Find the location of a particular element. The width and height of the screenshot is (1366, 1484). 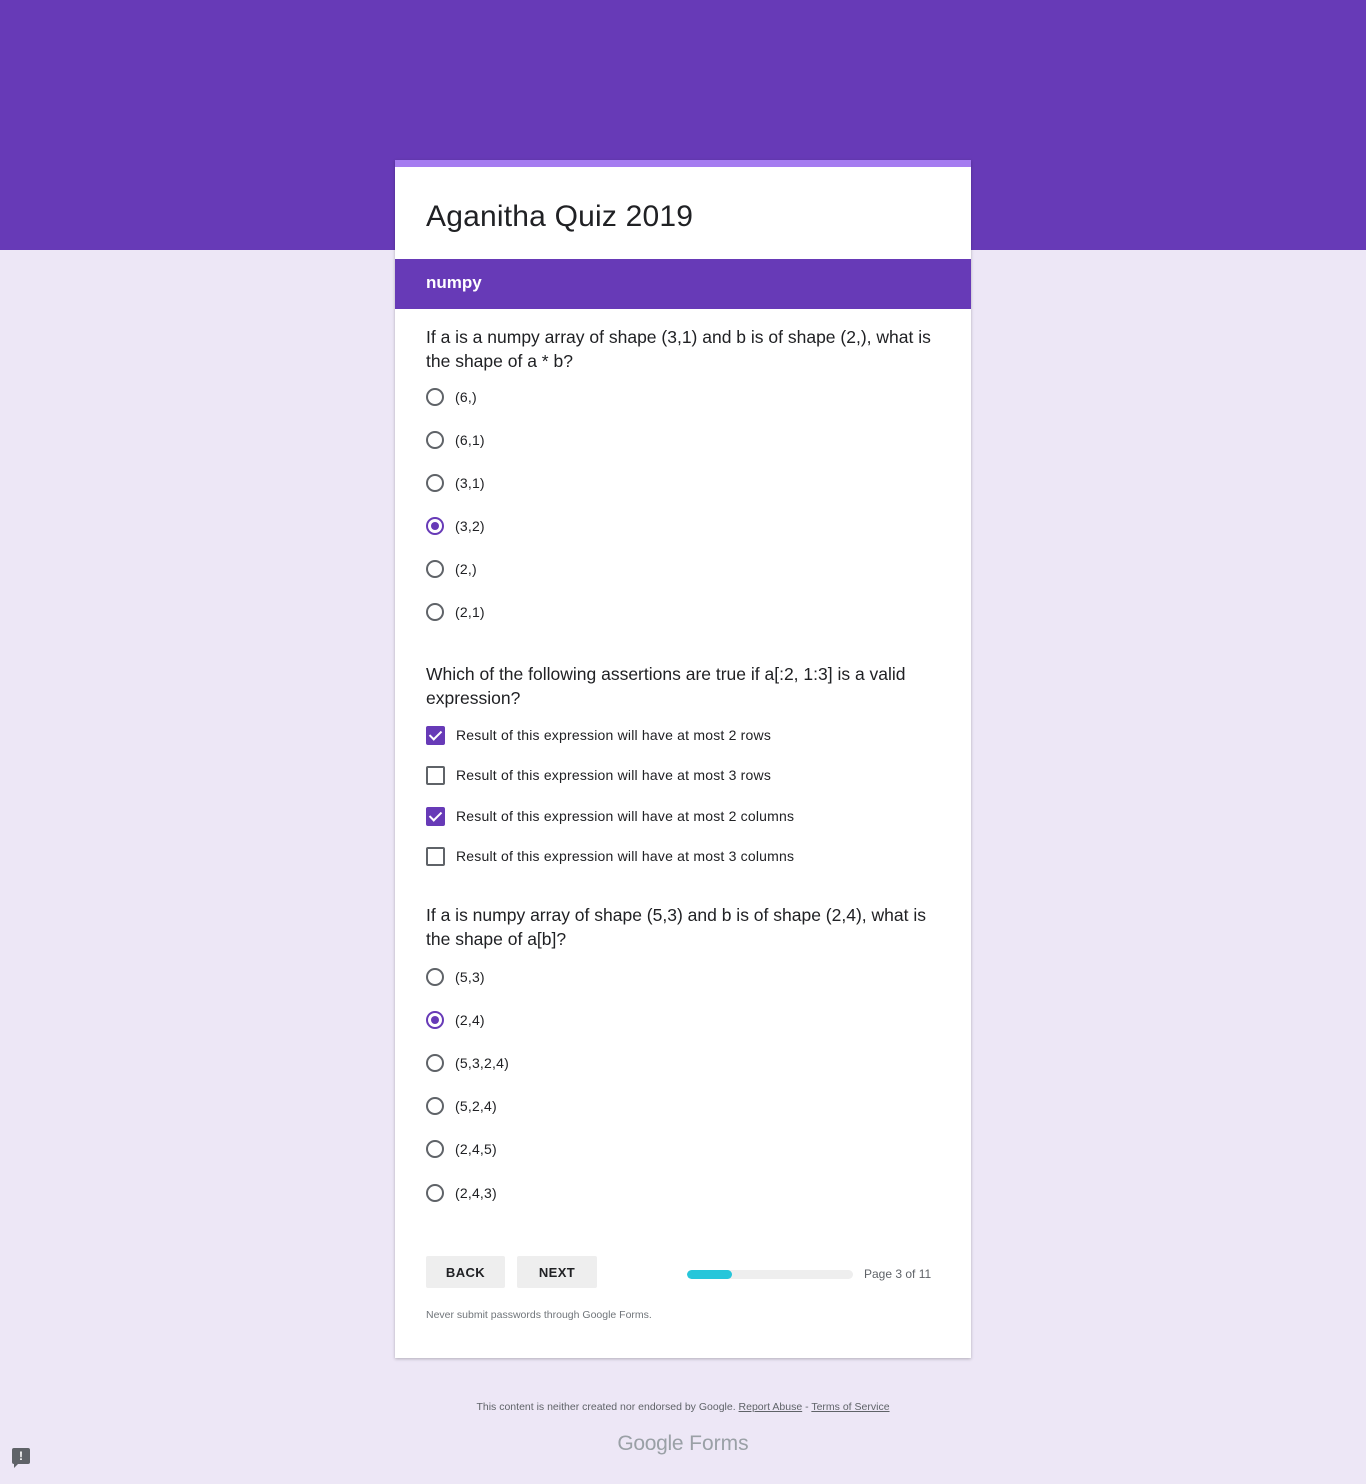

radio-option: (2,4,5) is located at coordinates (461, 1149).